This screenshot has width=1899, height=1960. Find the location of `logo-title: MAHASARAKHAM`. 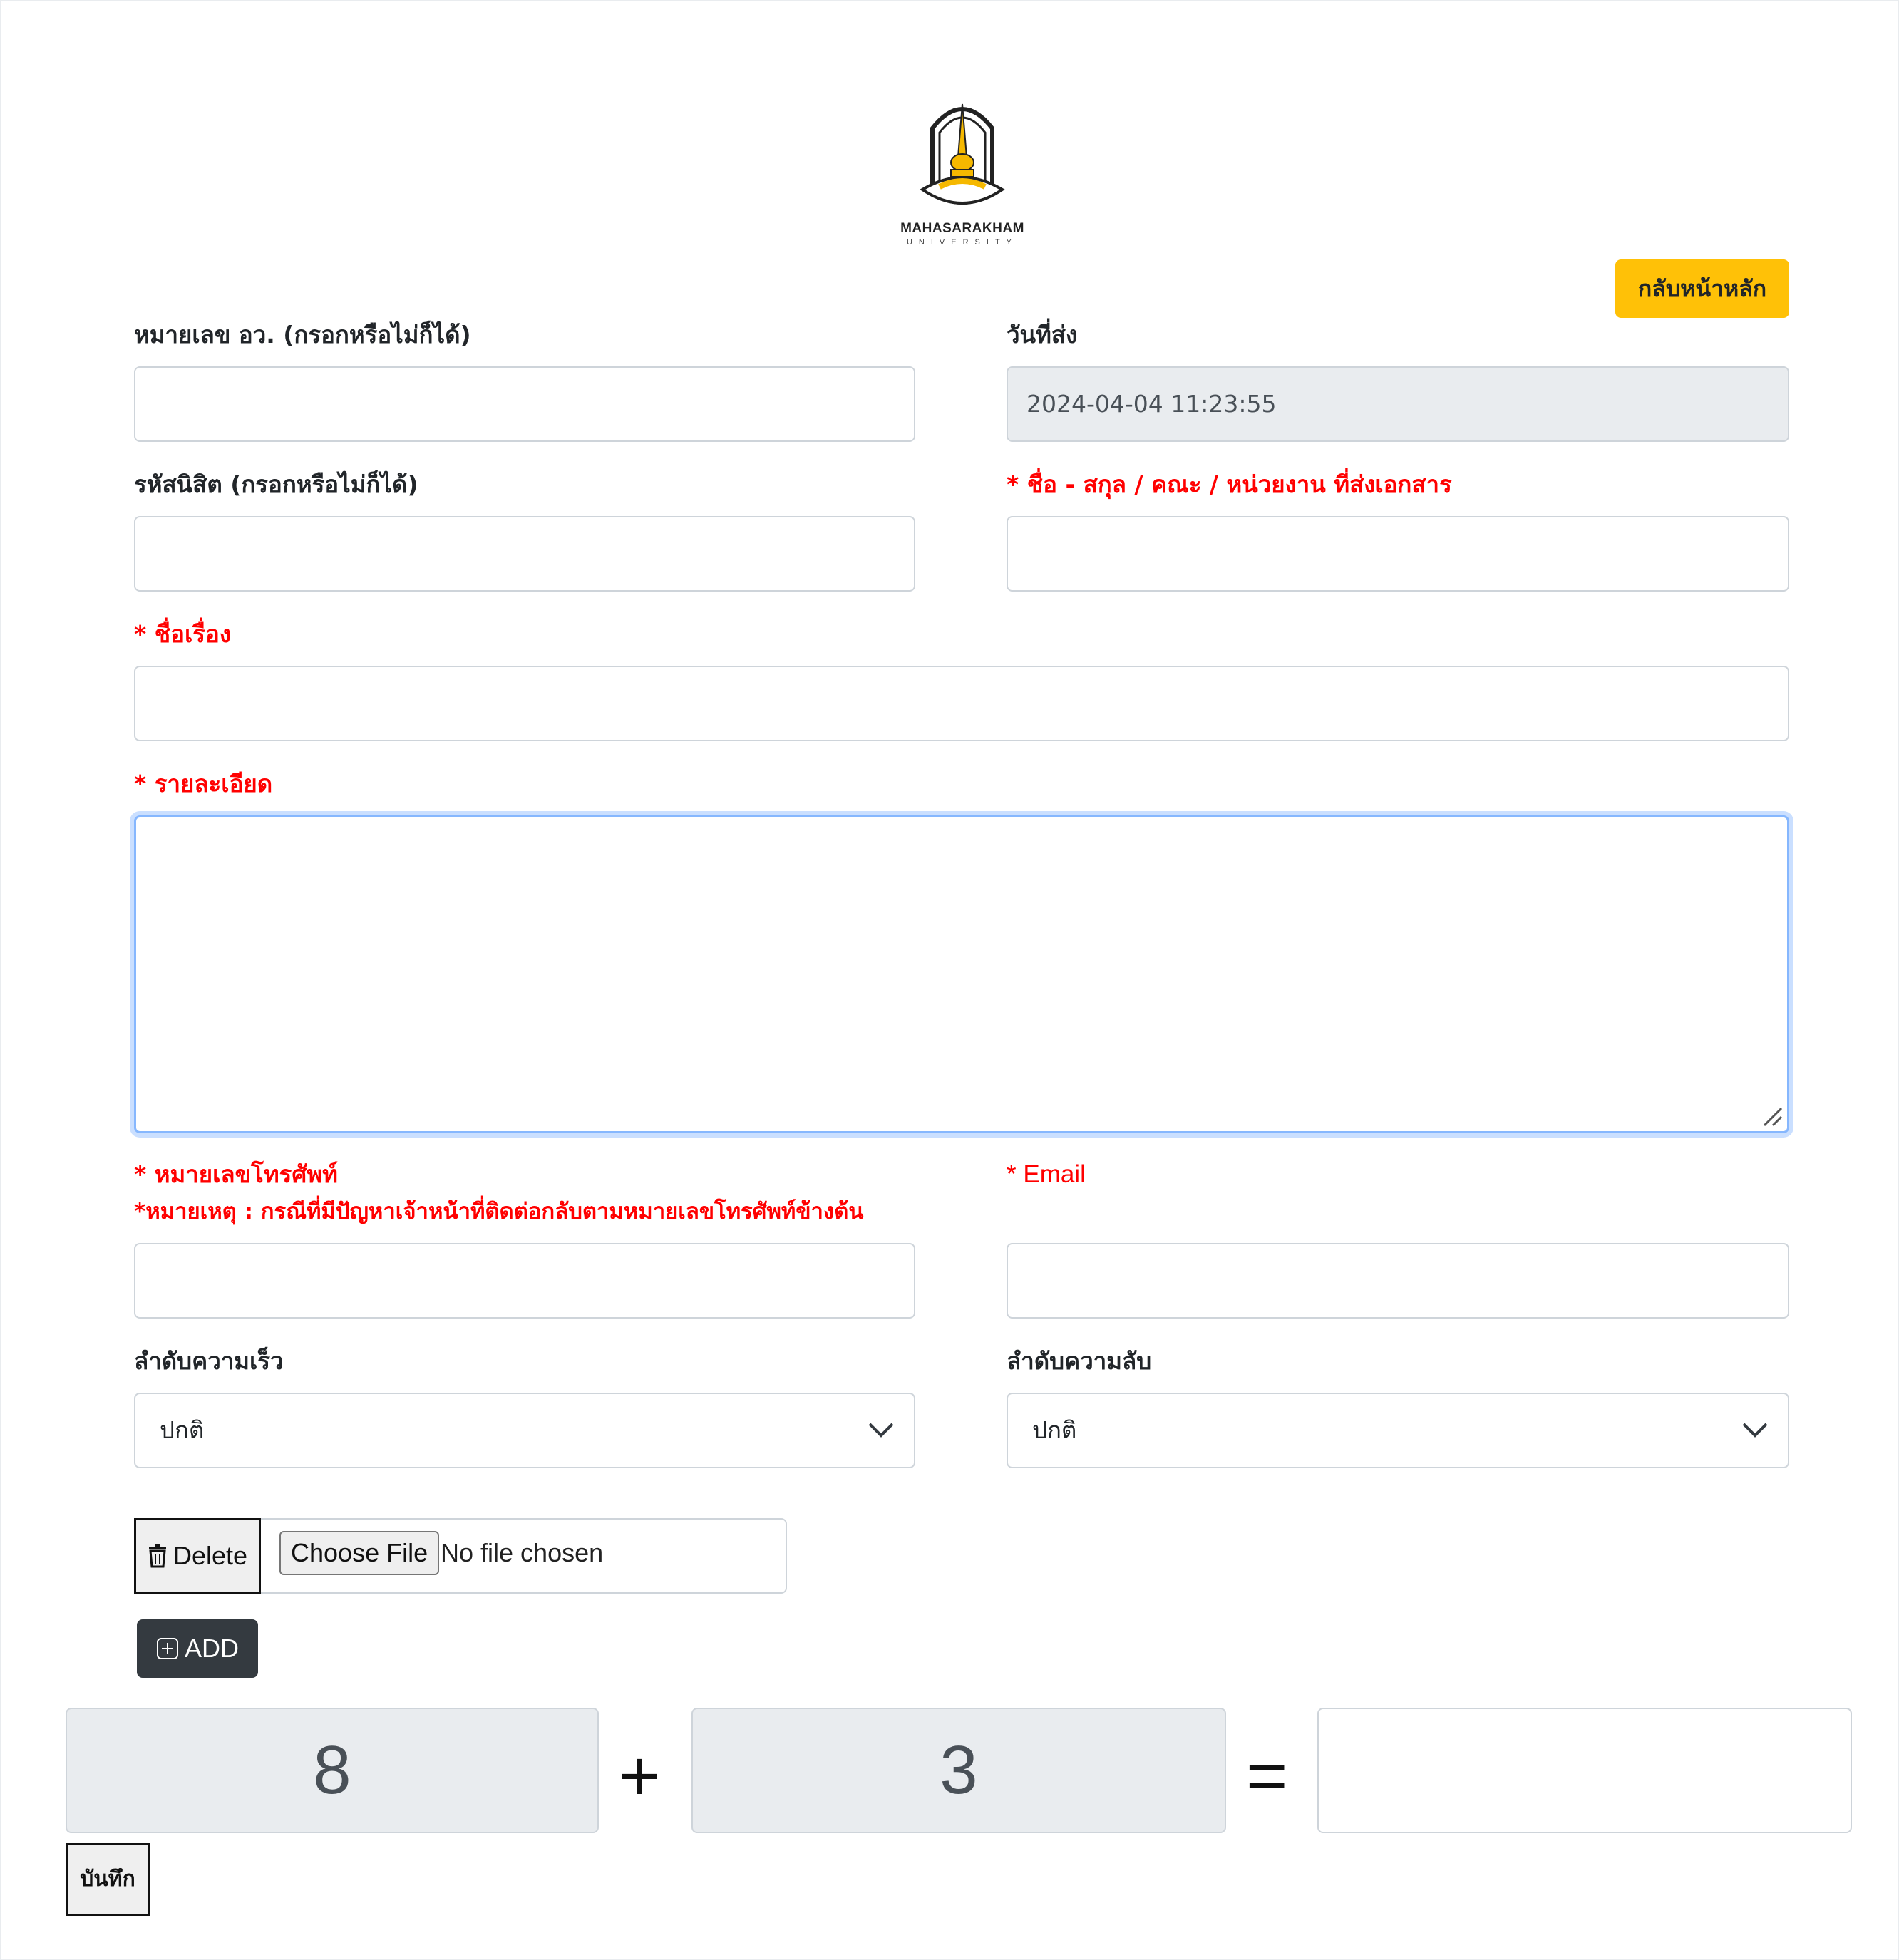

logo-title: MAHASARAKHAM is located at coordinates (962, 229).